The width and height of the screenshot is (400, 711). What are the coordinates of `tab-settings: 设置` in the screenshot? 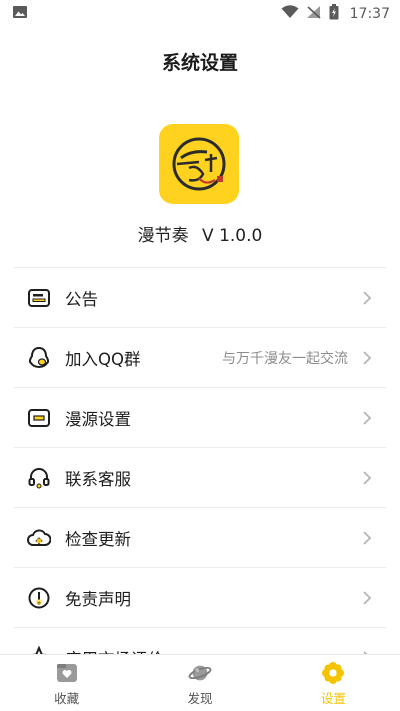 It's located at (333, 683).